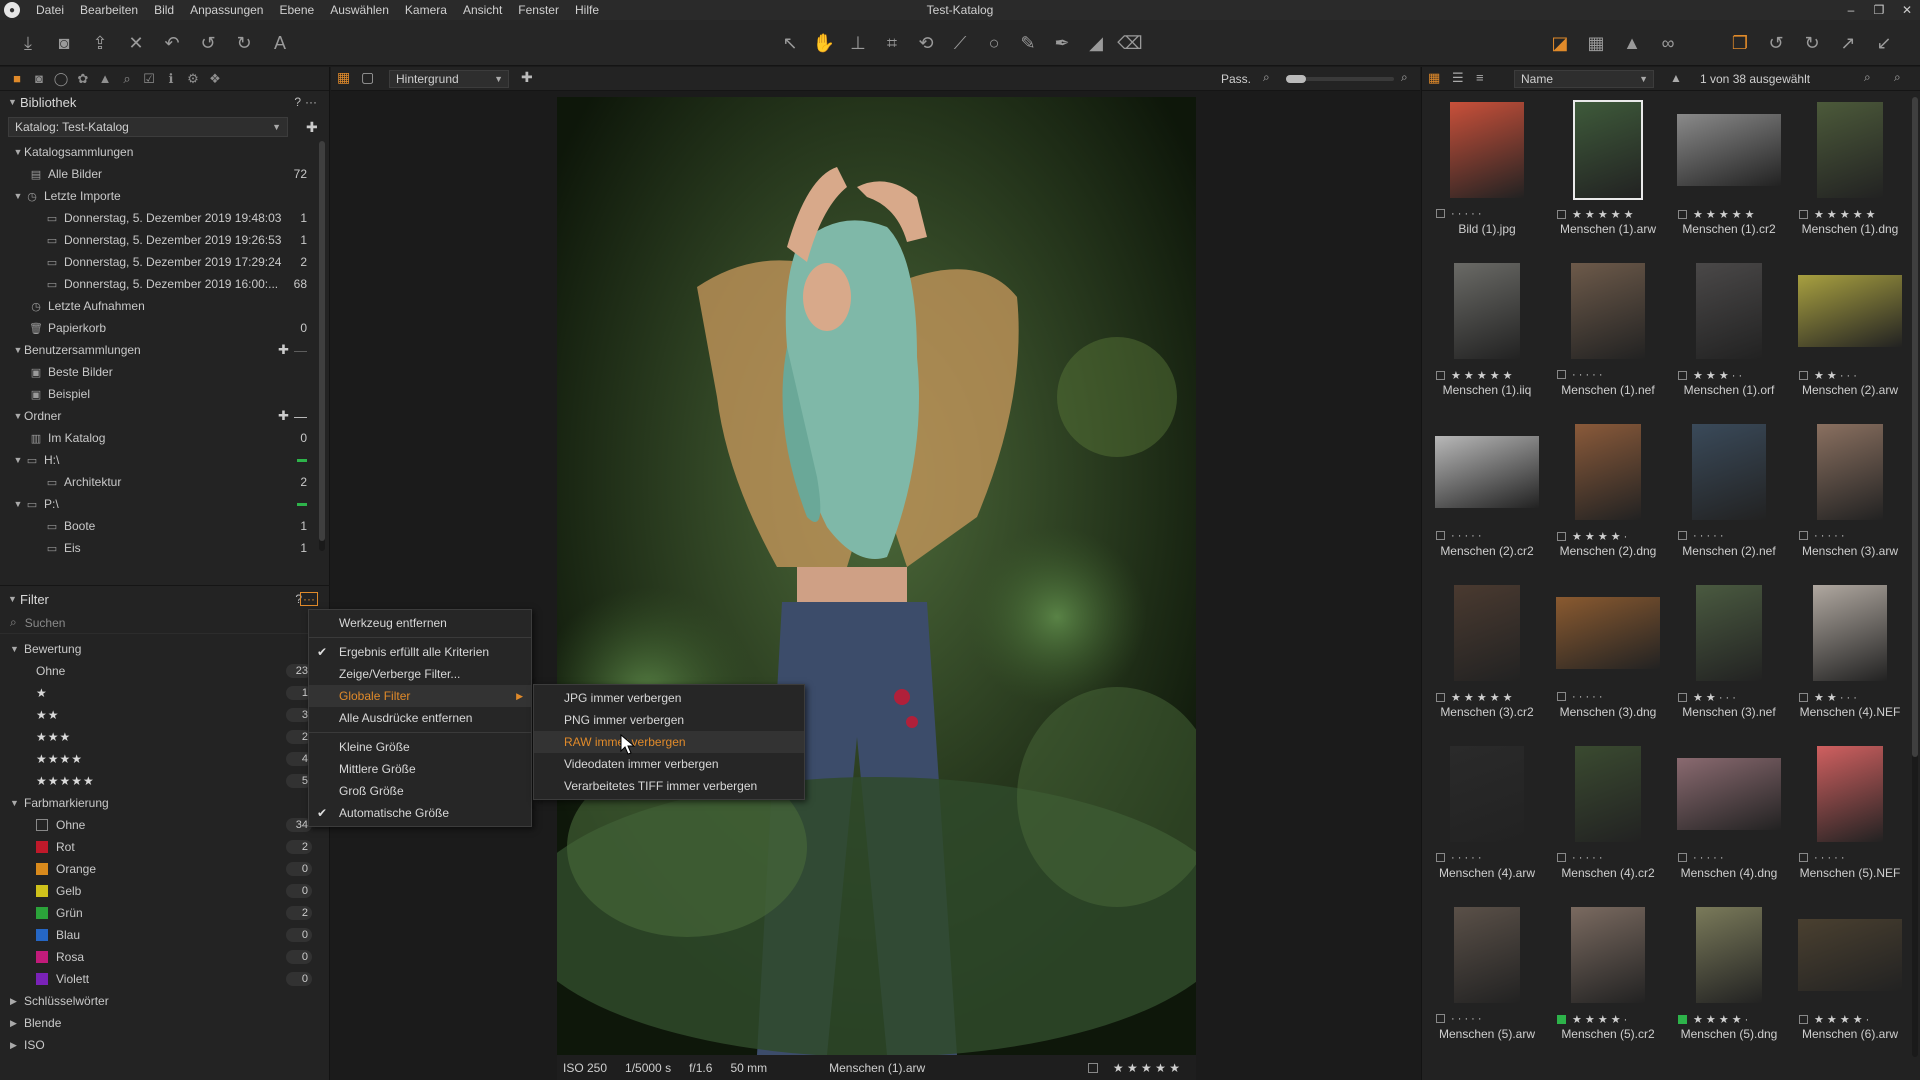 This screenshot has height=1080, width=1920. Describe the element at coordinates (322, 341) in the screenshot. I see `library-scrollbar-thumb` at that location.